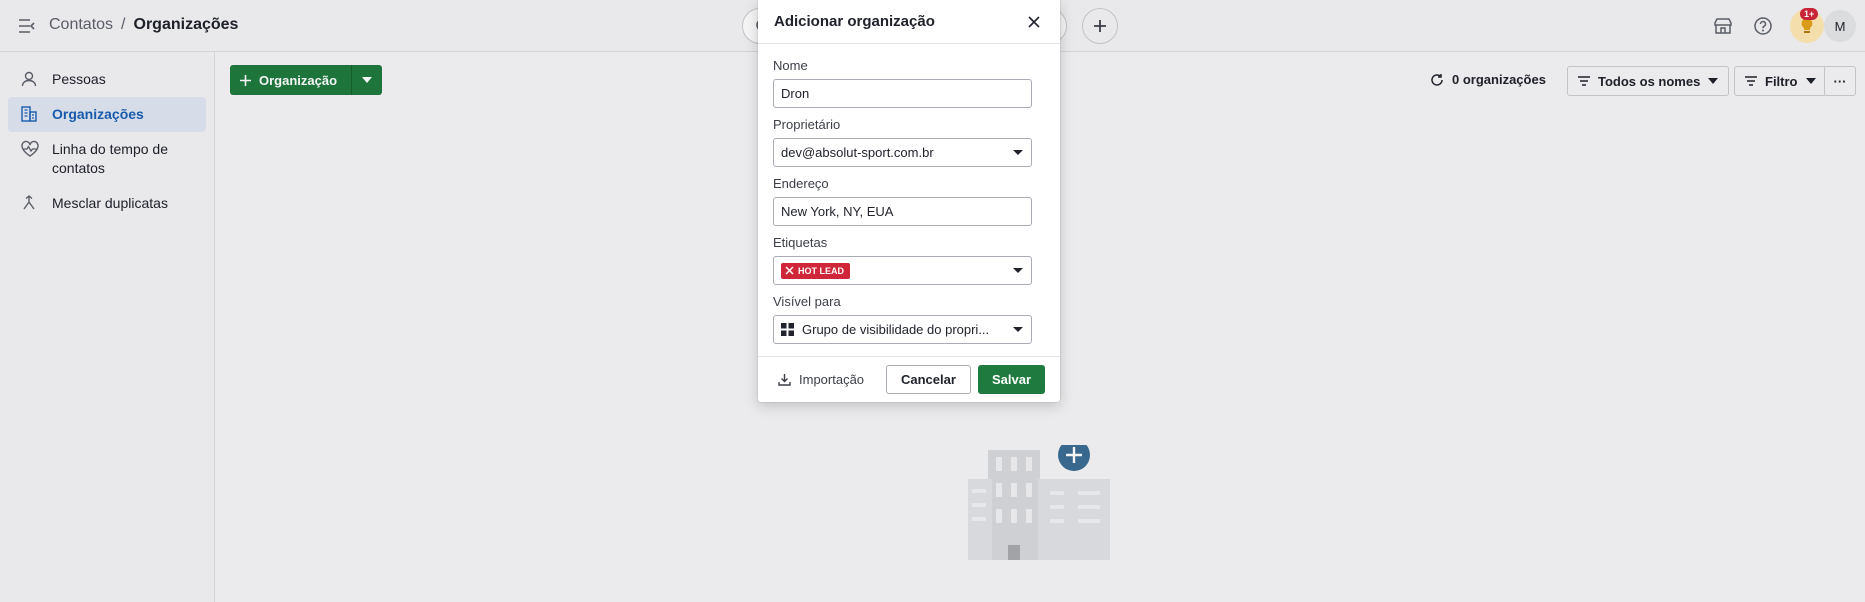 The width and height of the screenshot is (1865, 602). I want to click on quick-add-button, so click(1100, 26).